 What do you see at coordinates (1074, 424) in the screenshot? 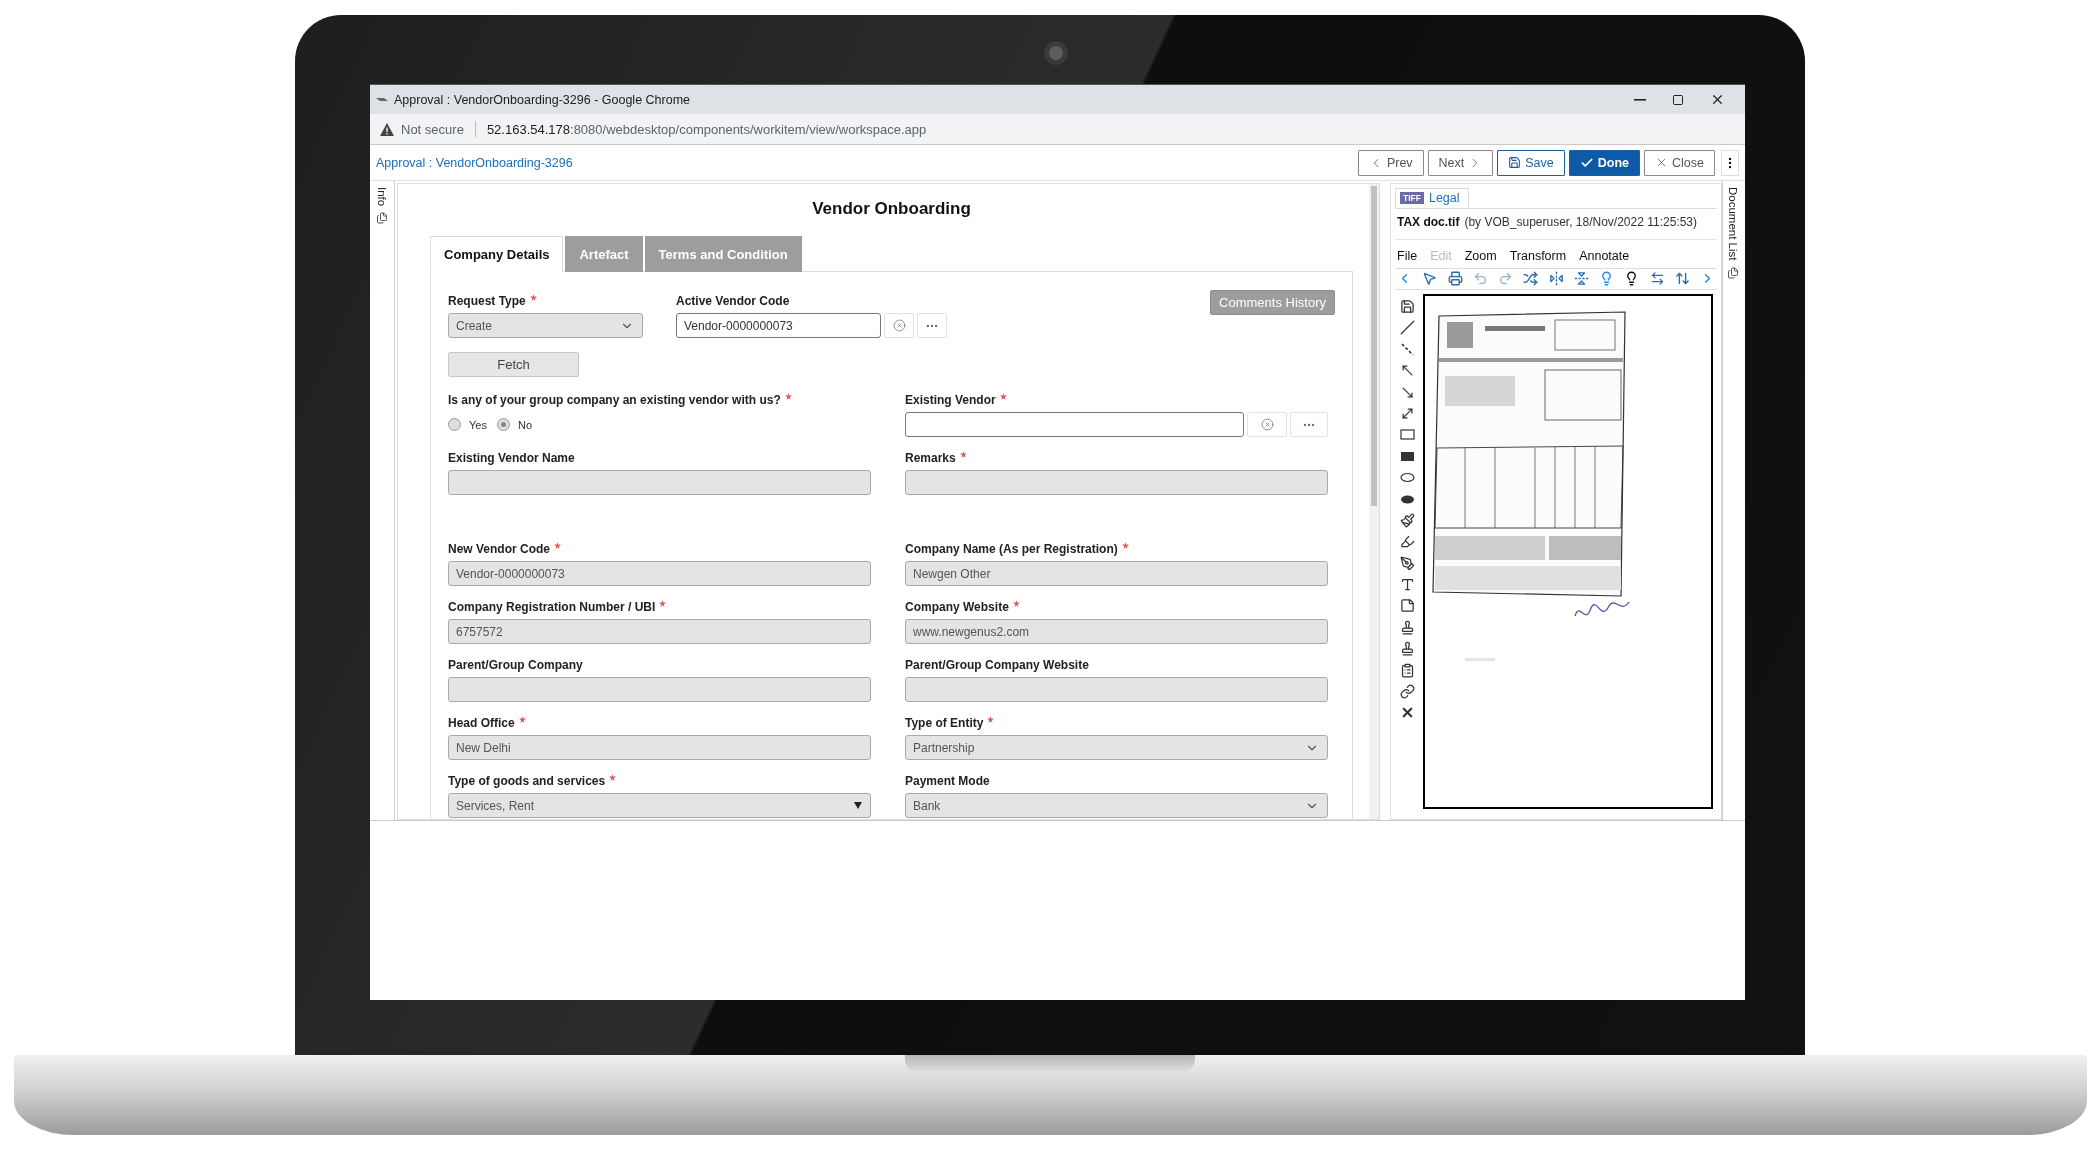
I see `input-field` at bounding box center [1074, 424].